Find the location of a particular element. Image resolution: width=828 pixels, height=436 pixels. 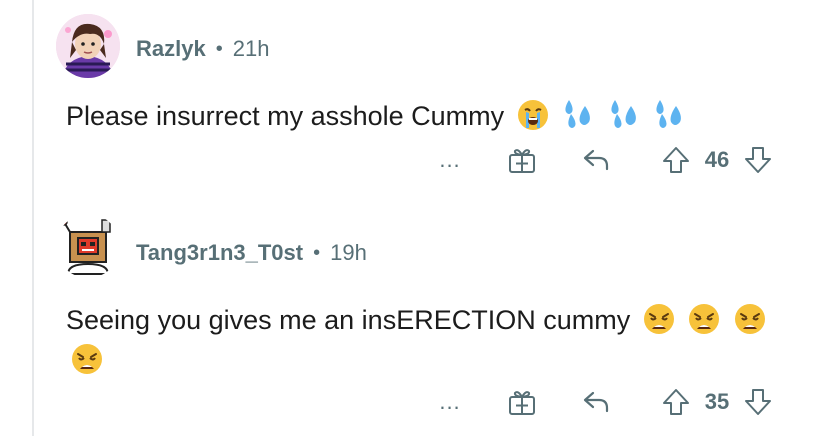

comment-meta: Razlyk • 21h is located at coordinates (202, 49).